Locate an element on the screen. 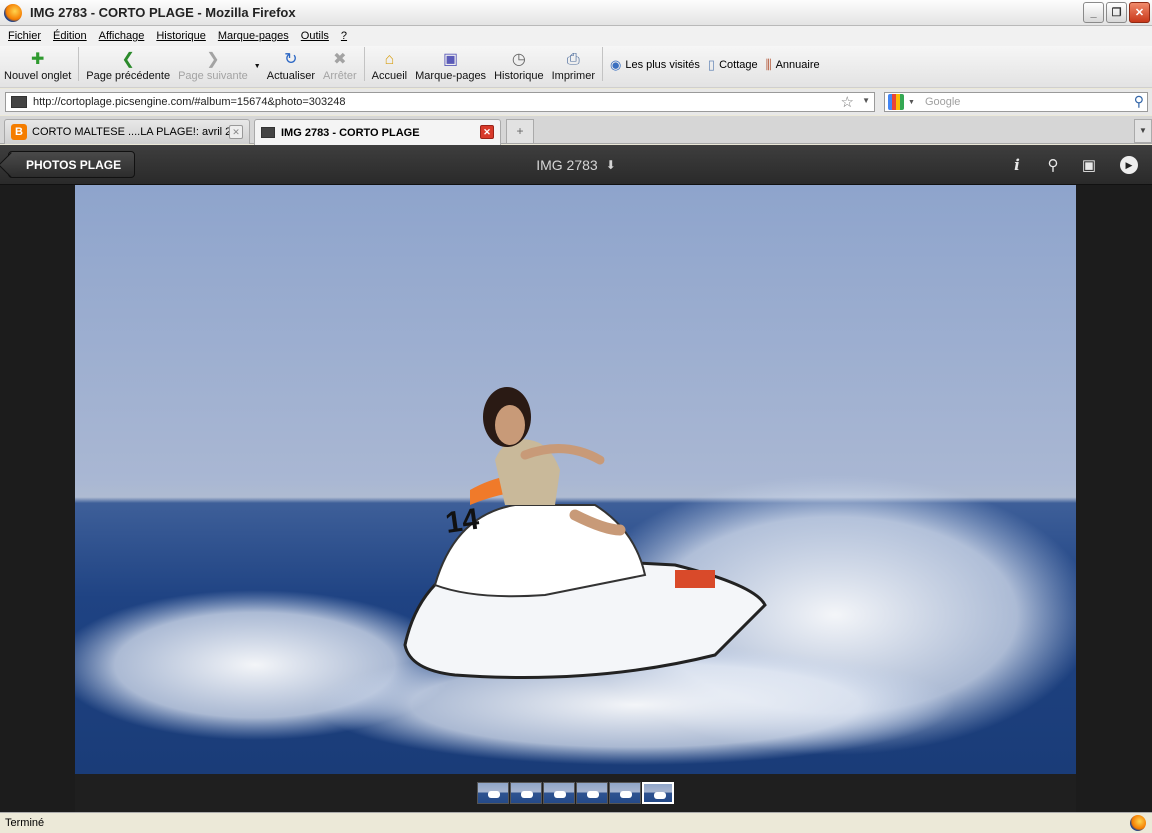 The image size is (1152, 833). history-button: ◷ Historique is located at coordinates (519, 66).